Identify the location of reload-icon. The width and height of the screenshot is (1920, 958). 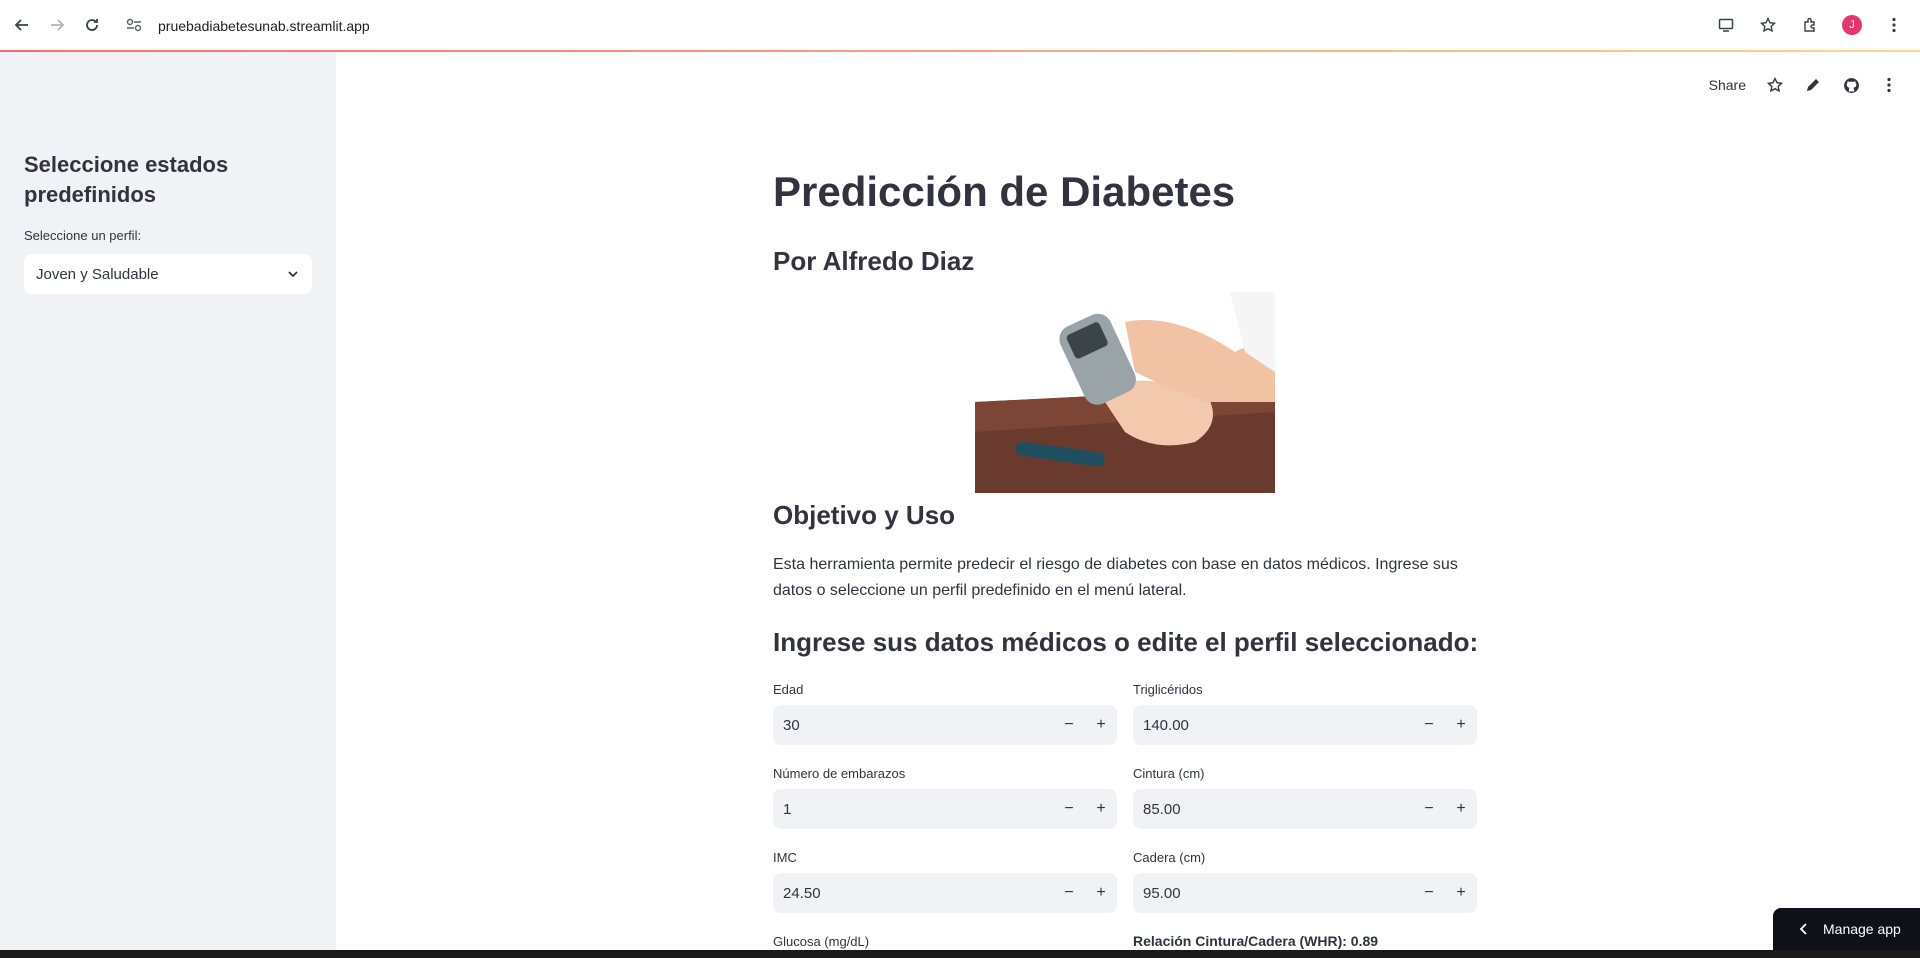
(92, 25).